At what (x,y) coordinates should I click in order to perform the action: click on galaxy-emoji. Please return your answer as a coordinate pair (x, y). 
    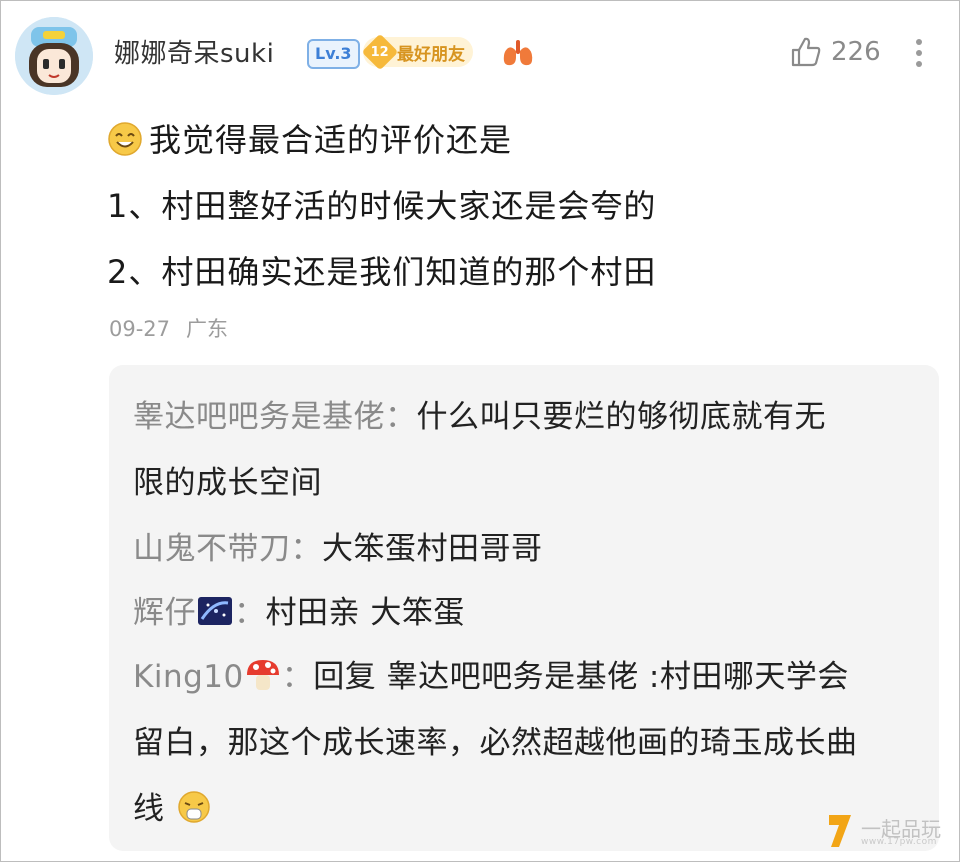
    Looking at the image, I should click on (215, 611).